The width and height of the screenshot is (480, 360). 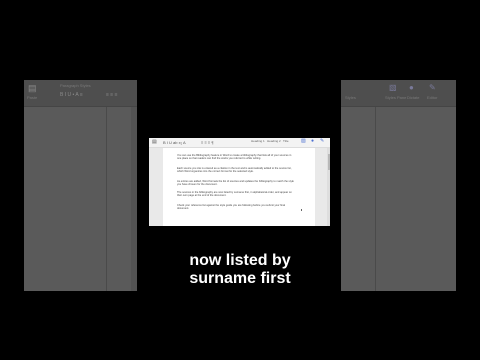 What do you see at coordinates (350, 97) in the screenshot?
I see `styles-label: Styles` at bounding box center [350, 97].